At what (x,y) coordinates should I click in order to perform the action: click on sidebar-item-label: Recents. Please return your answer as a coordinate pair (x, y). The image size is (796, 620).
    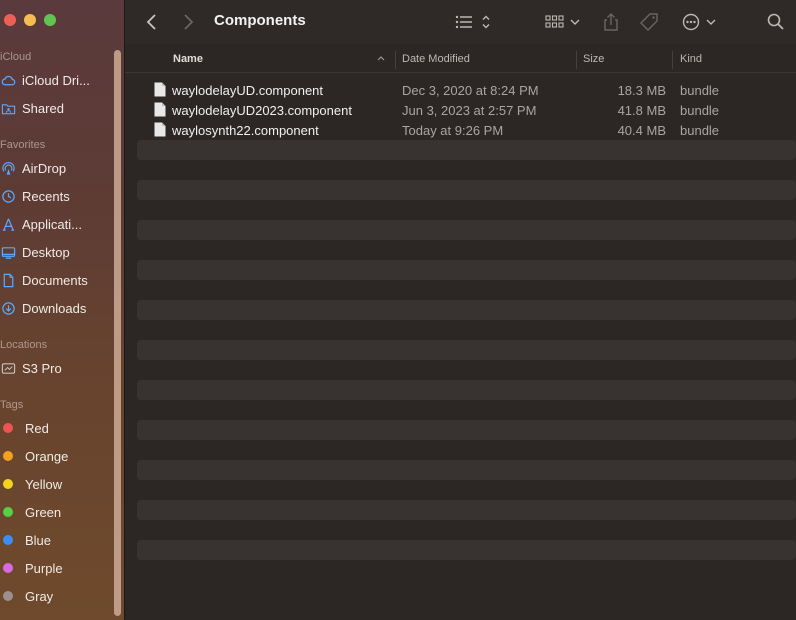
    Looking at the image, I should click on (46, 196).